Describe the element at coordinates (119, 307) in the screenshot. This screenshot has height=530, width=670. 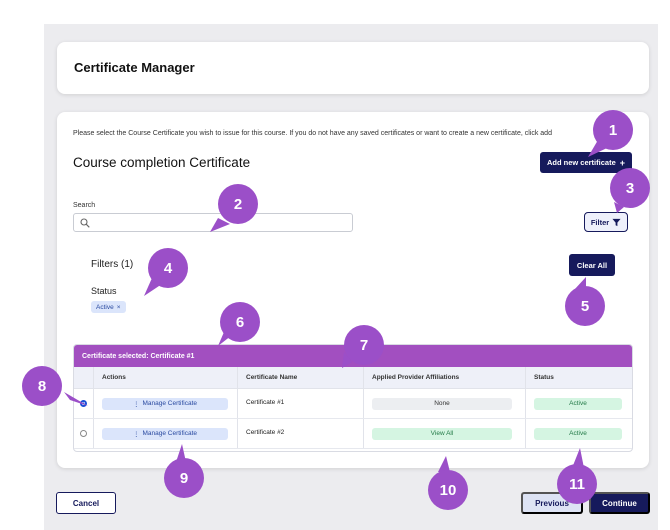
I see `remove-chip-icon: ×` at that location.